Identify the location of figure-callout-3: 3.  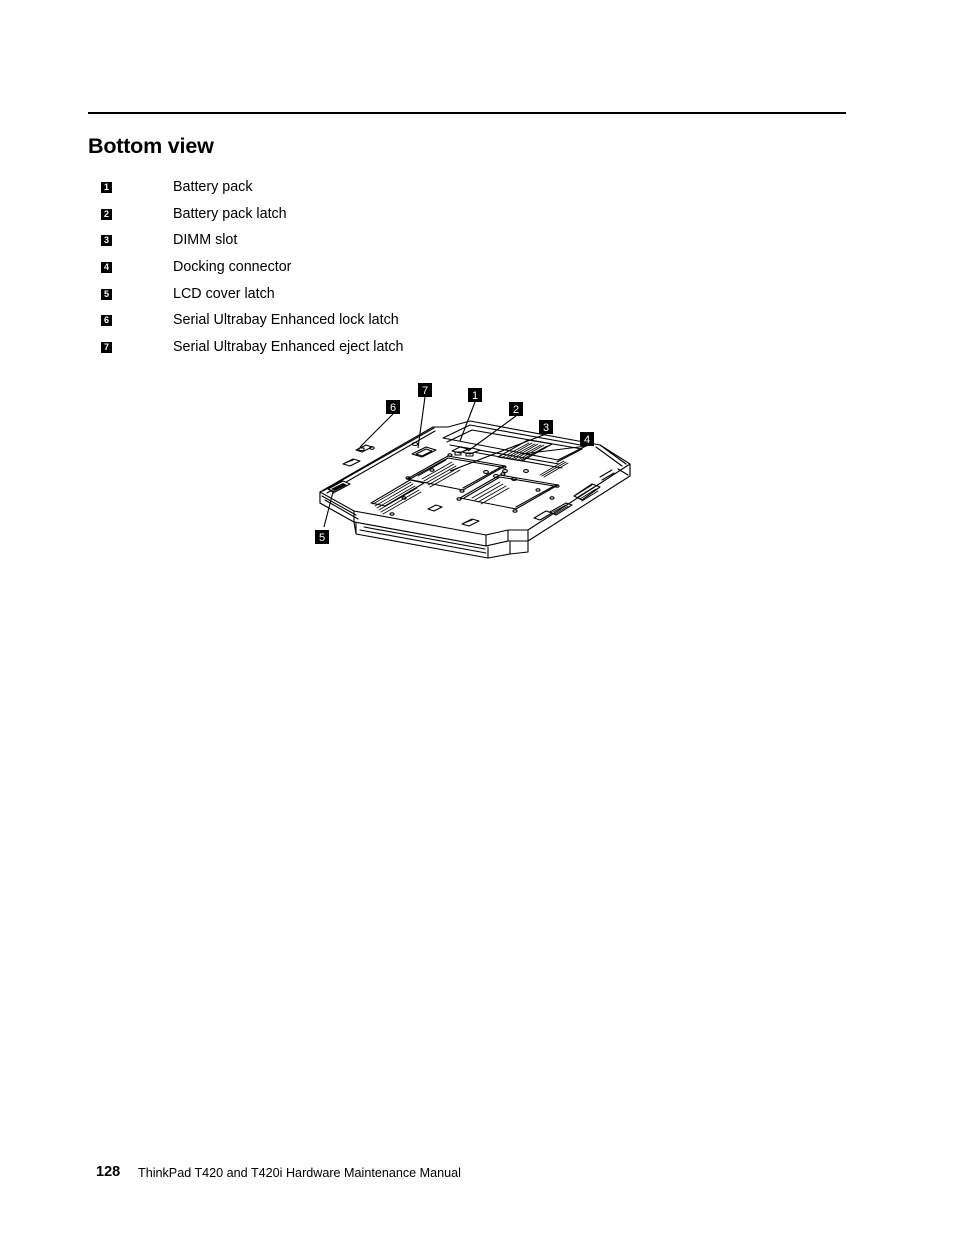
(546, 427).